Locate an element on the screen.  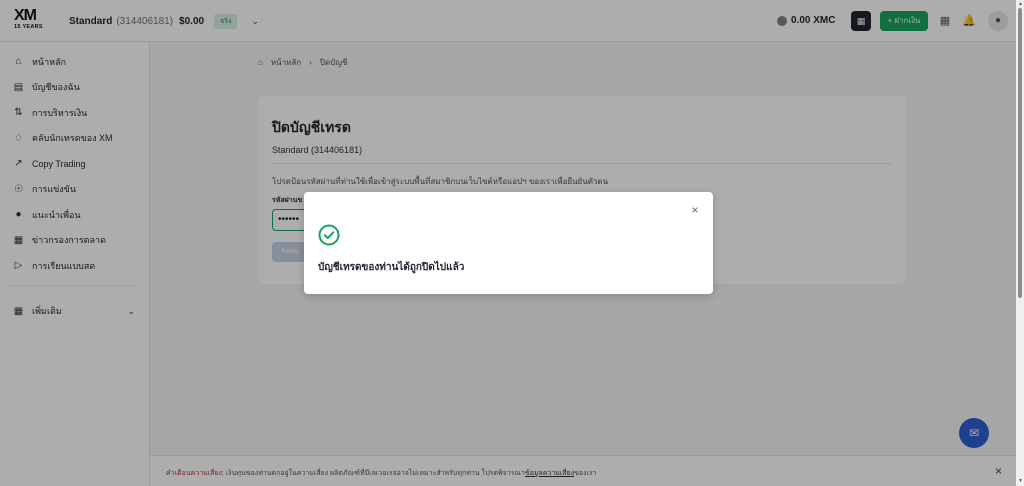
success-modal: × บัญชีเทรดของท่านได้ถูกปิดไปแล้ว is located at coordinates (508, 243).